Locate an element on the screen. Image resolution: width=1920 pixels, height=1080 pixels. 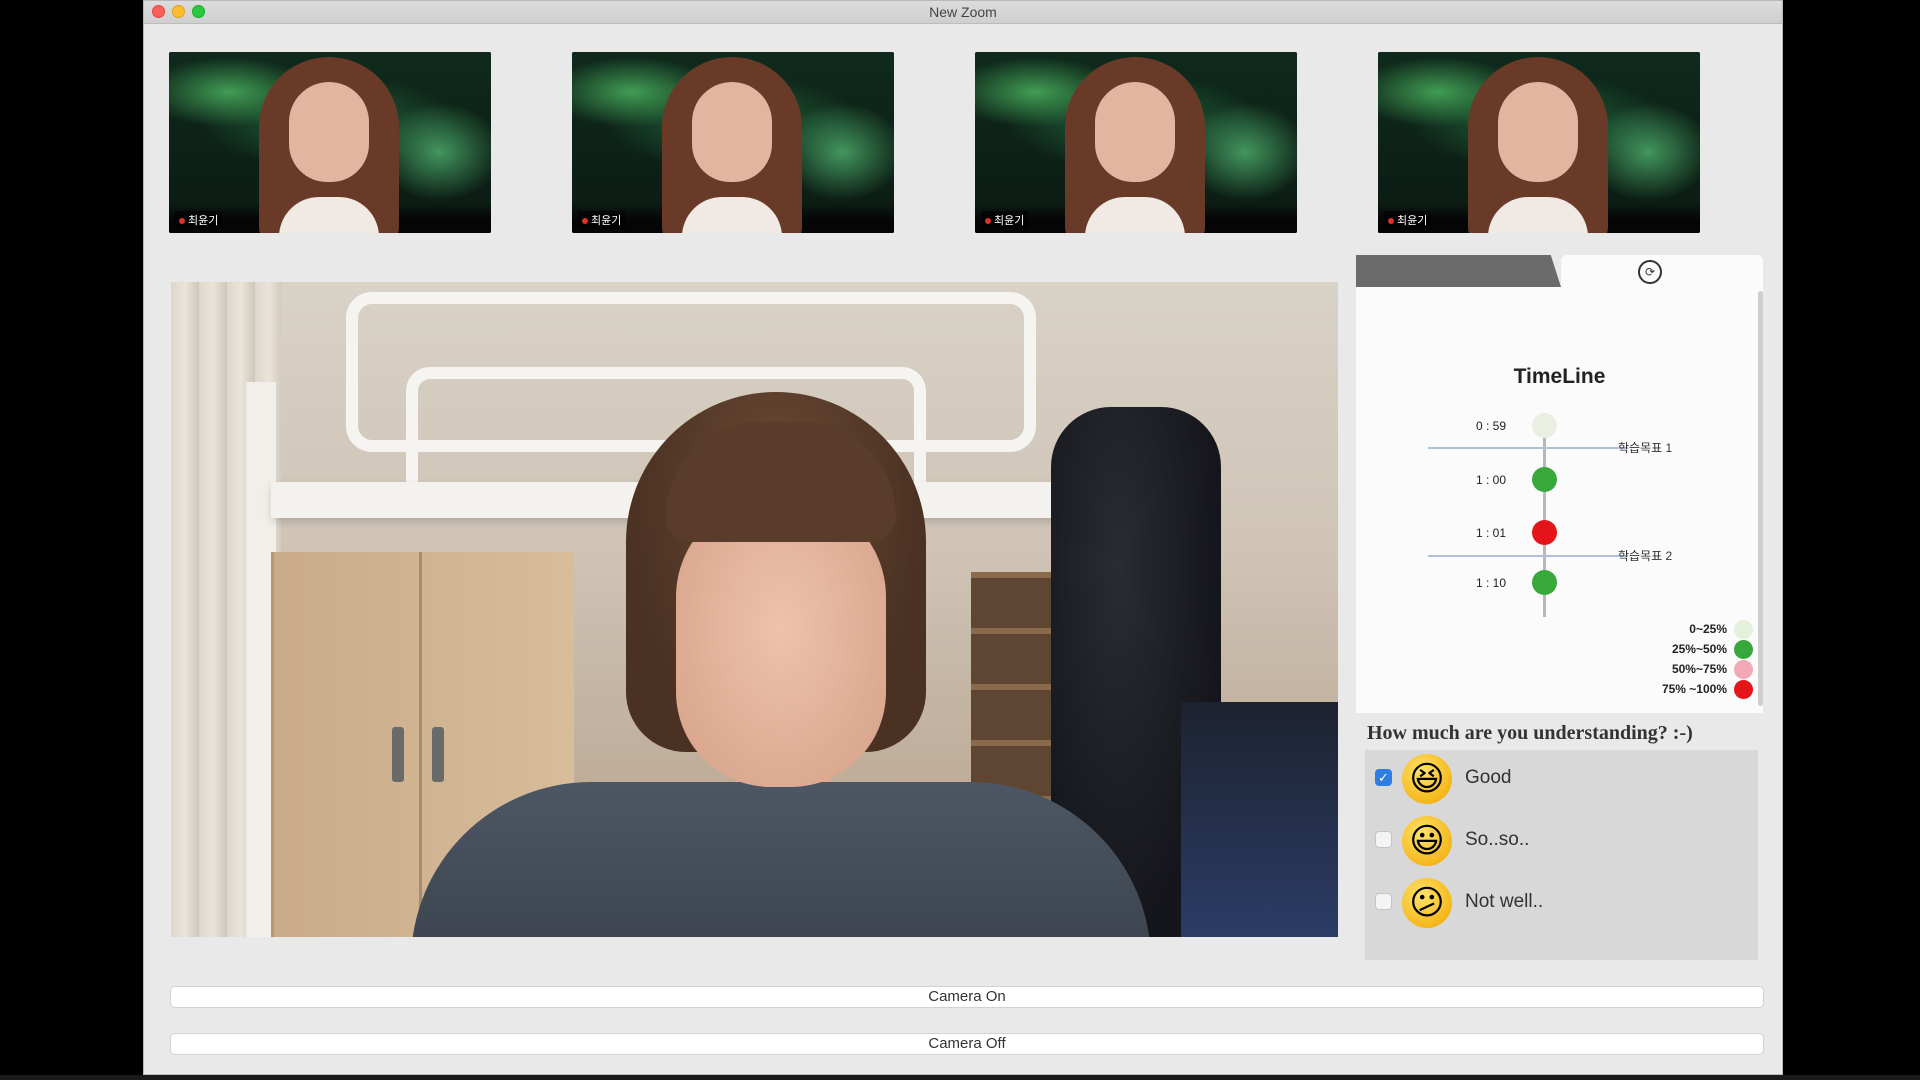
speaker-shirt is located at coordinates (781, 859).